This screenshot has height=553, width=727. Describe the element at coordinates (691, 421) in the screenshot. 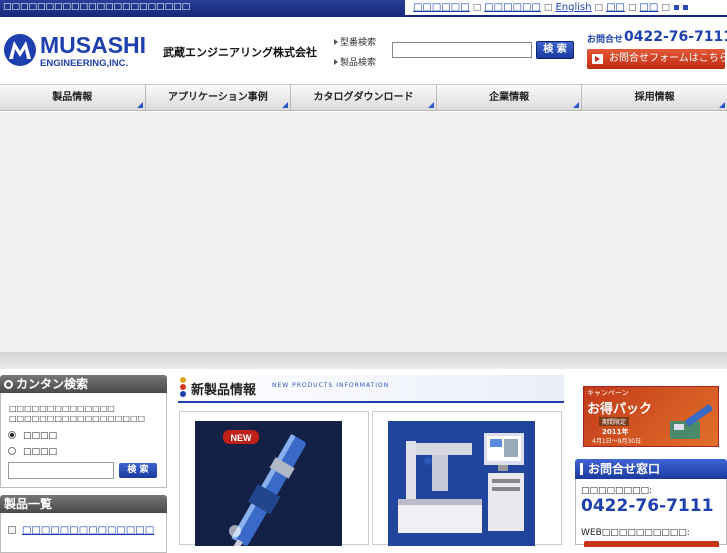

I see `campaign-product-image` at that location.